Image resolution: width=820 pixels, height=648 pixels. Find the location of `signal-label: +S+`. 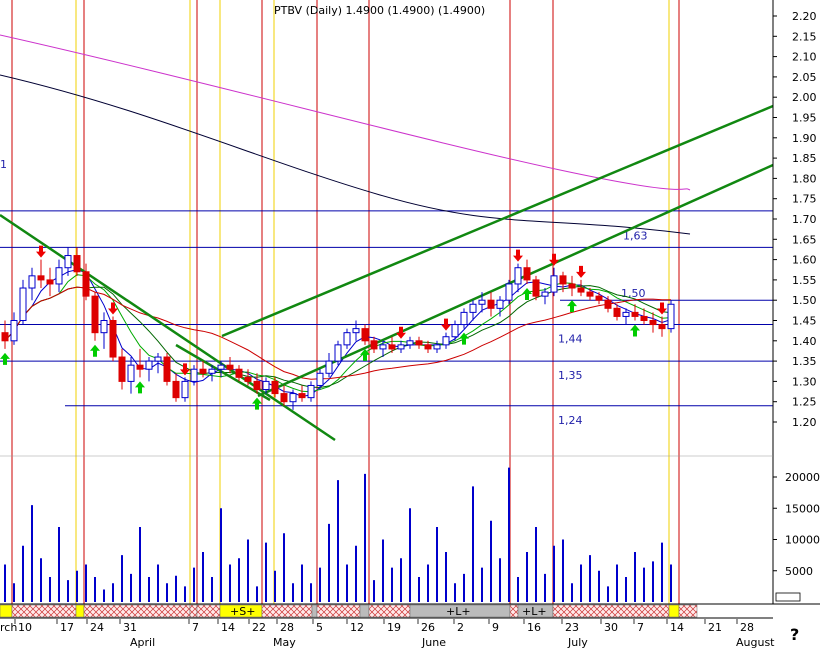

signal-label: +S+ is located at coordinates (242, 611).